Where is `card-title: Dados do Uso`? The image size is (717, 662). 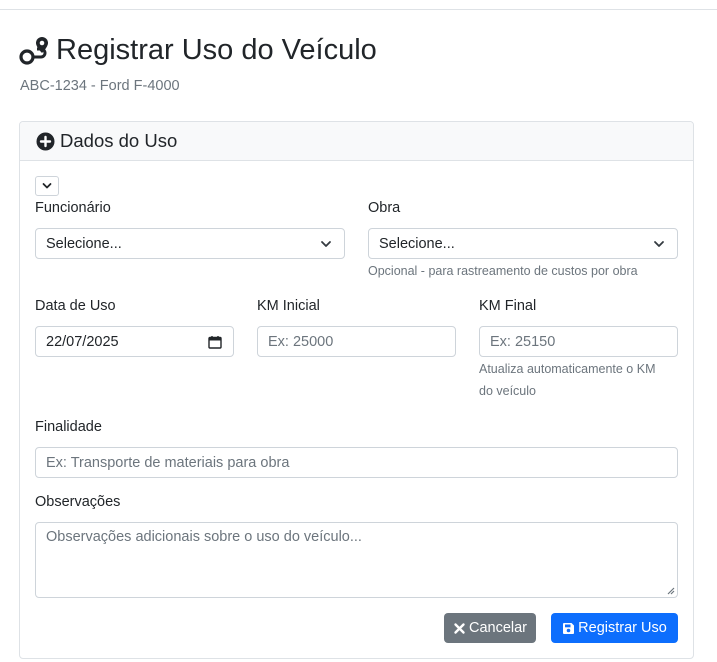 card-title: Dados do Uso is located at coordinates (119, 140).